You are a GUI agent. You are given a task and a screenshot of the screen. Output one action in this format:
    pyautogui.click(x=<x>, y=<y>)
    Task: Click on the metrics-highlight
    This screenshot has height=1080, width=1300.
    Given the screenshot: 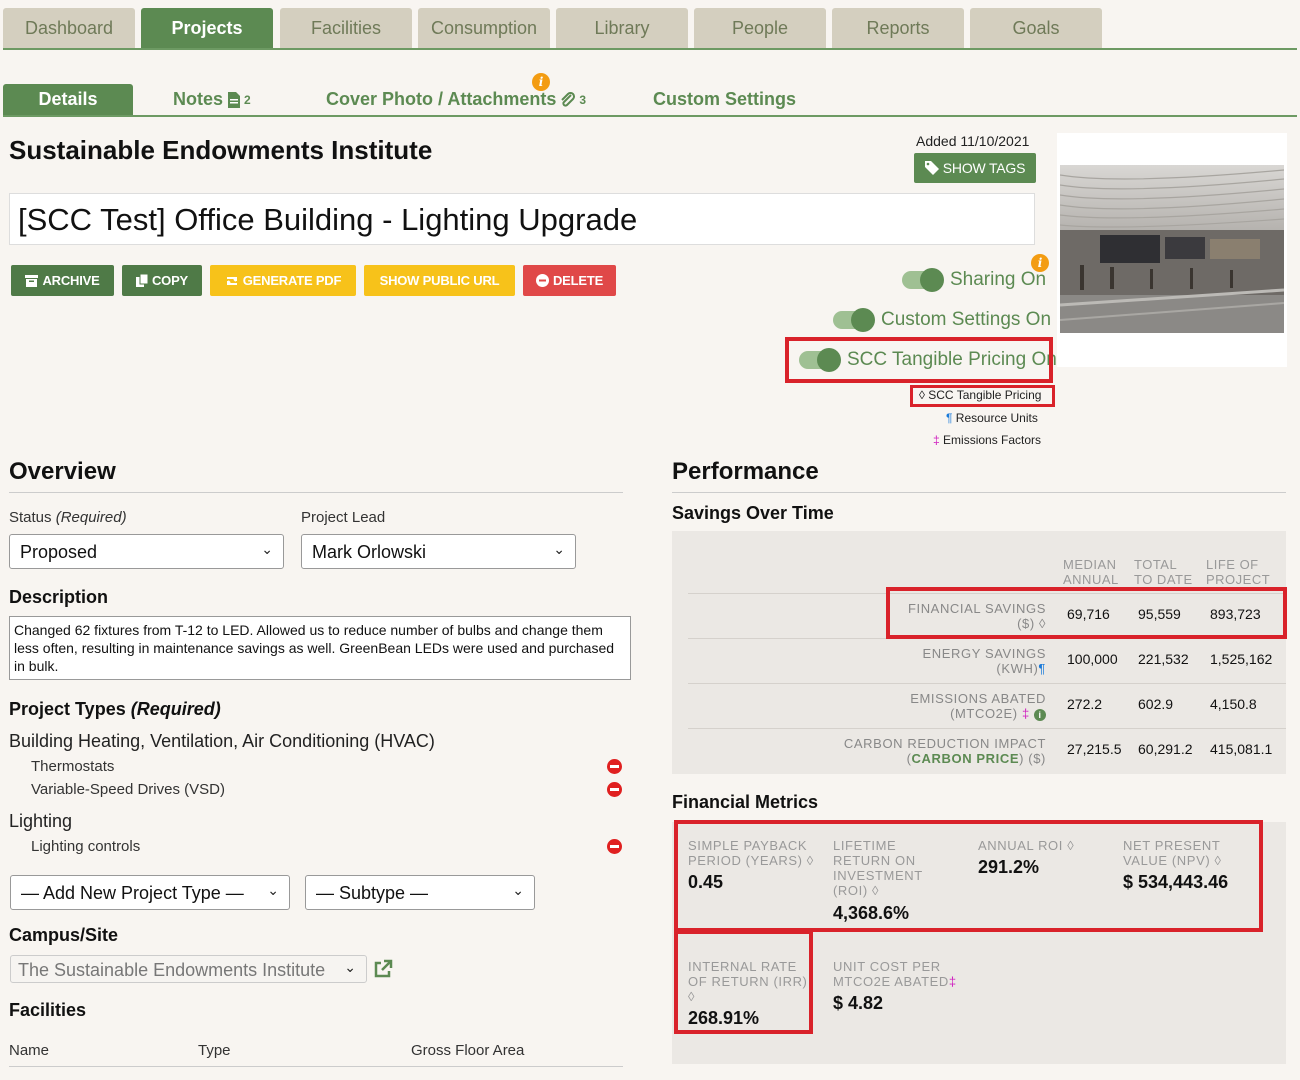 What is the action you would take?
    pyautogui.click(x=968, y=876)
    